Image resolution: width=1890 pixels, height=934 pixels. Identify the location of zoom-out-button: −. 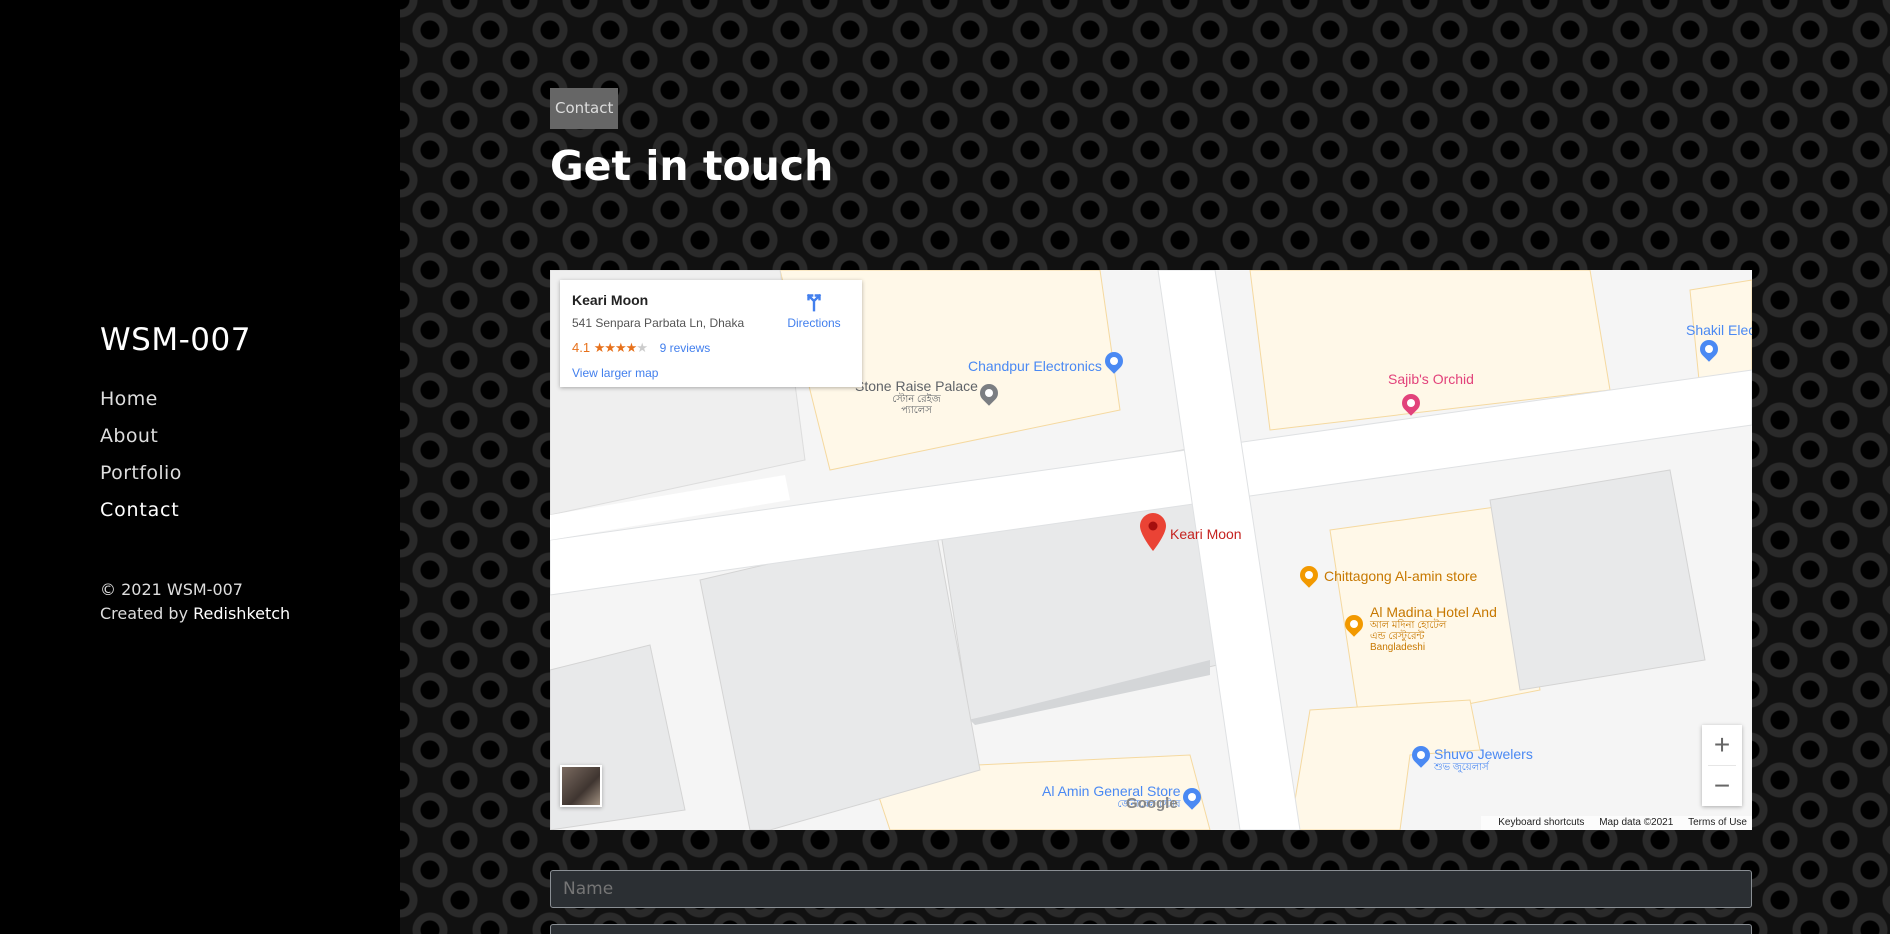
(1722, 786).